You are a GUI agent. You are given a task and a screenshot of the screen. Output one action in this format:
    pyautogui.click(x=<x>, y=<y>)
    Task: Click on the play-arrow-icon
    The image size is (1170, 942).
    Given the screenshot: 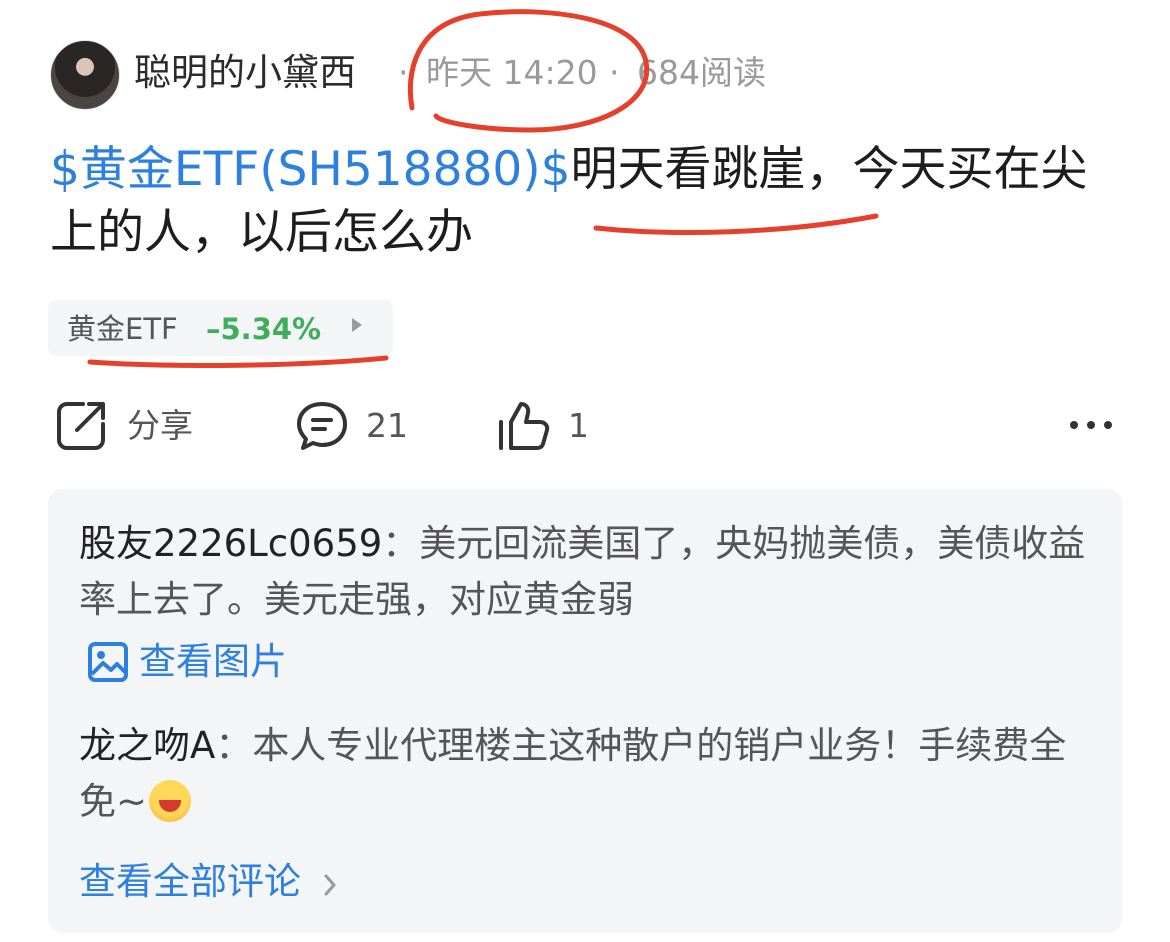 What is the action you would take?
    pyautogui.click(x=357, y=325)
    